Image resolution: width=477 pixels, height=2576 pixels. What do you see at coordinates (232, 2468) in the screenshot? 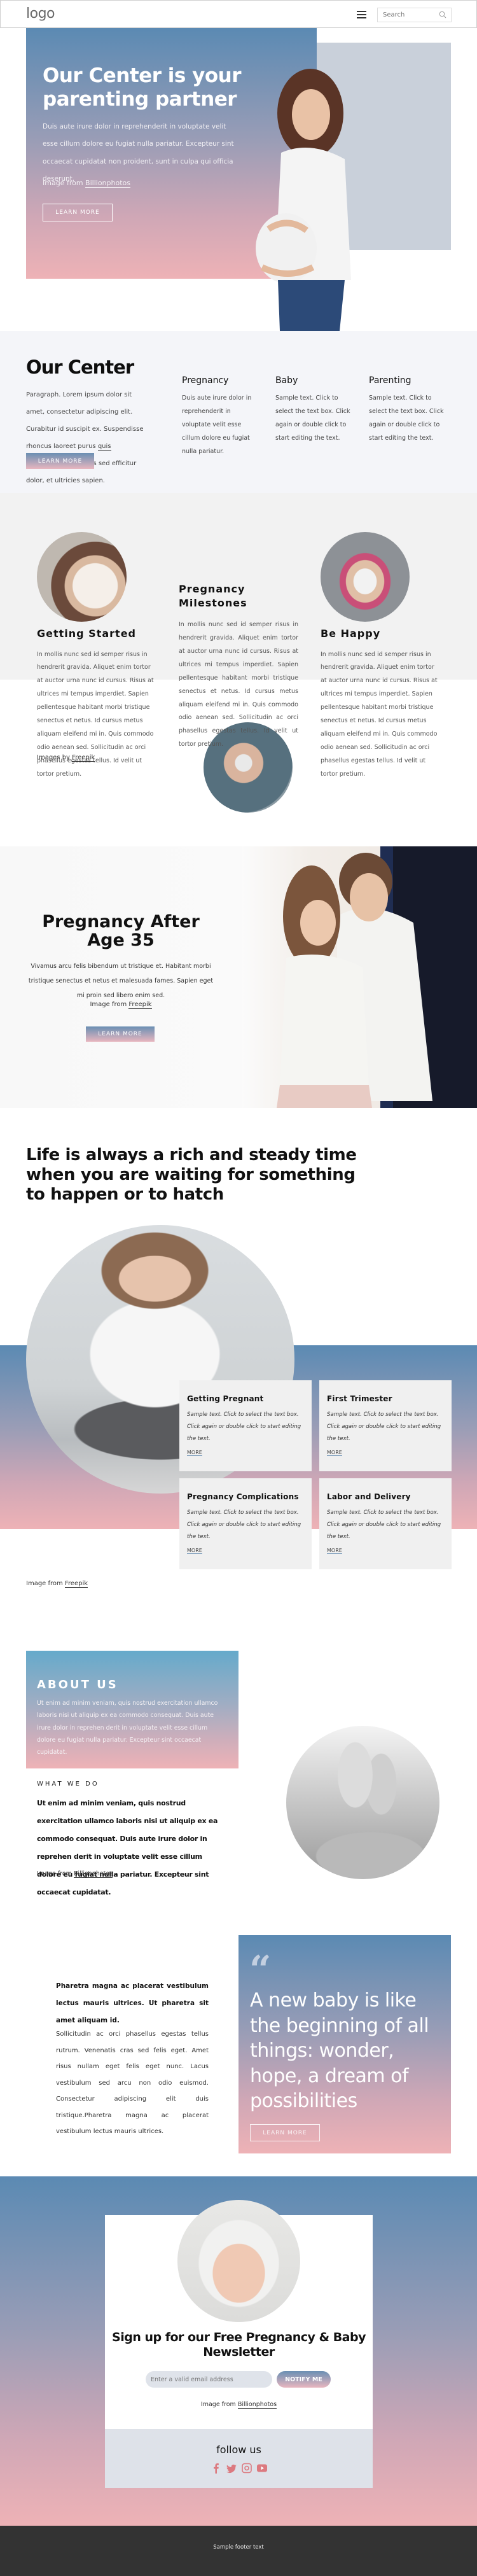
I see `twitter-icon` at bounding box center [232, 2468].